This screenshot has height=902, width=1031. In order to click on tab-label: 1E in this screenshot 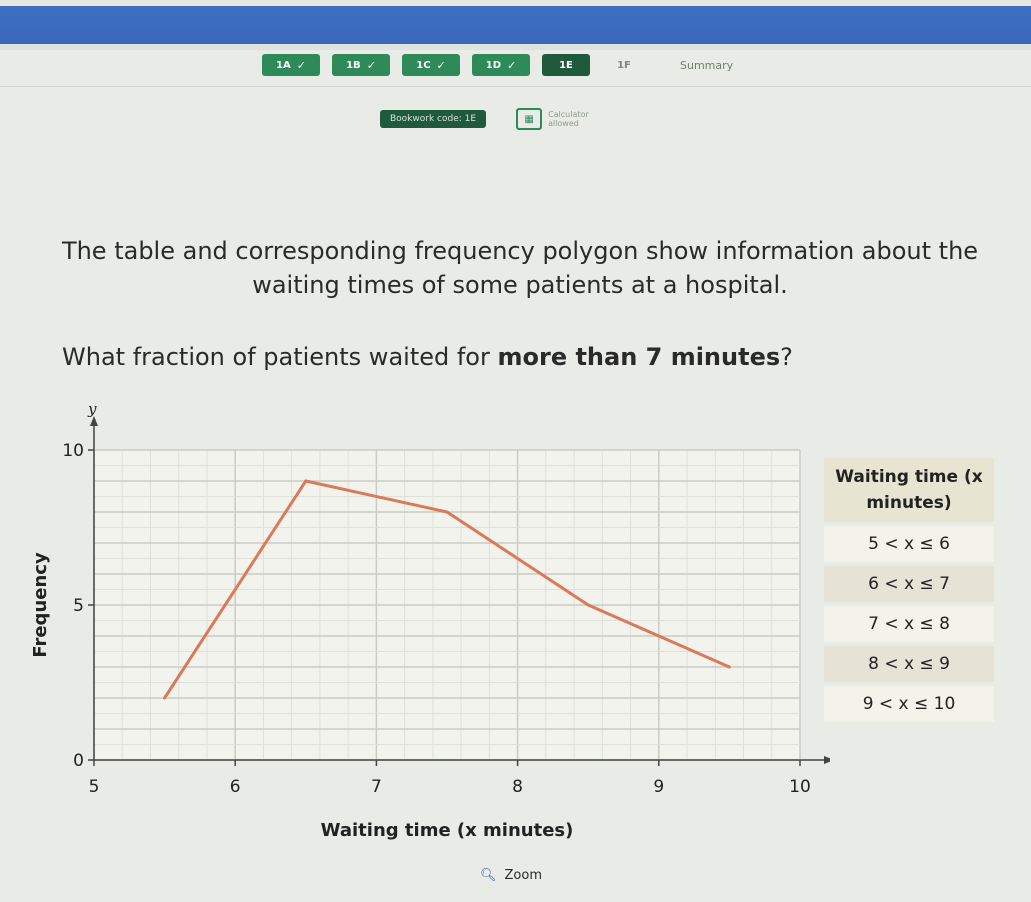, I will do `click(566, 65)`.